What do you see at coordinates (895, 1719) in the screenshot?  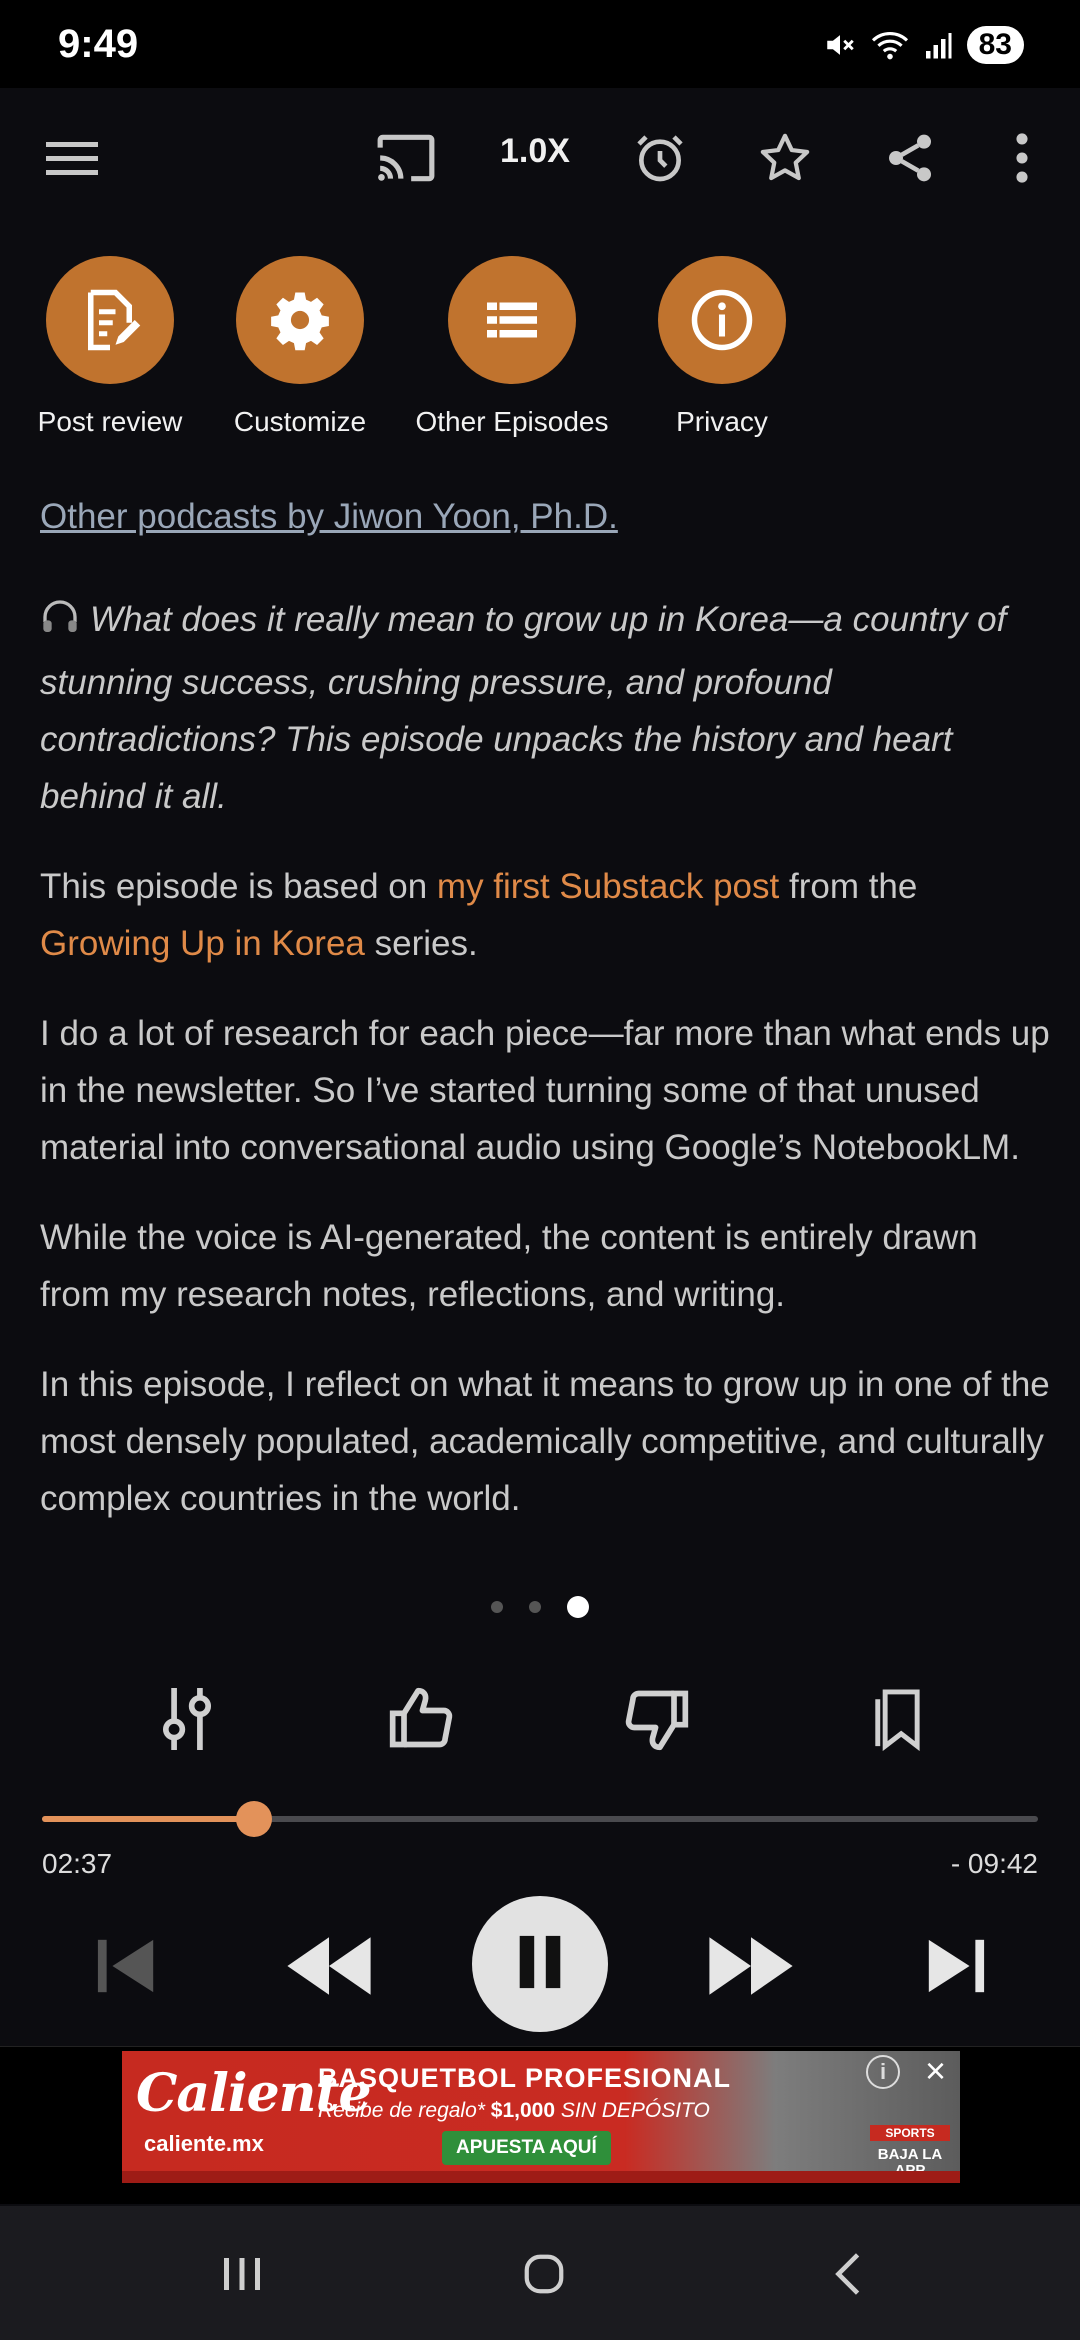 I see `bookmarks-icon` at bounding box center [895, 1719].